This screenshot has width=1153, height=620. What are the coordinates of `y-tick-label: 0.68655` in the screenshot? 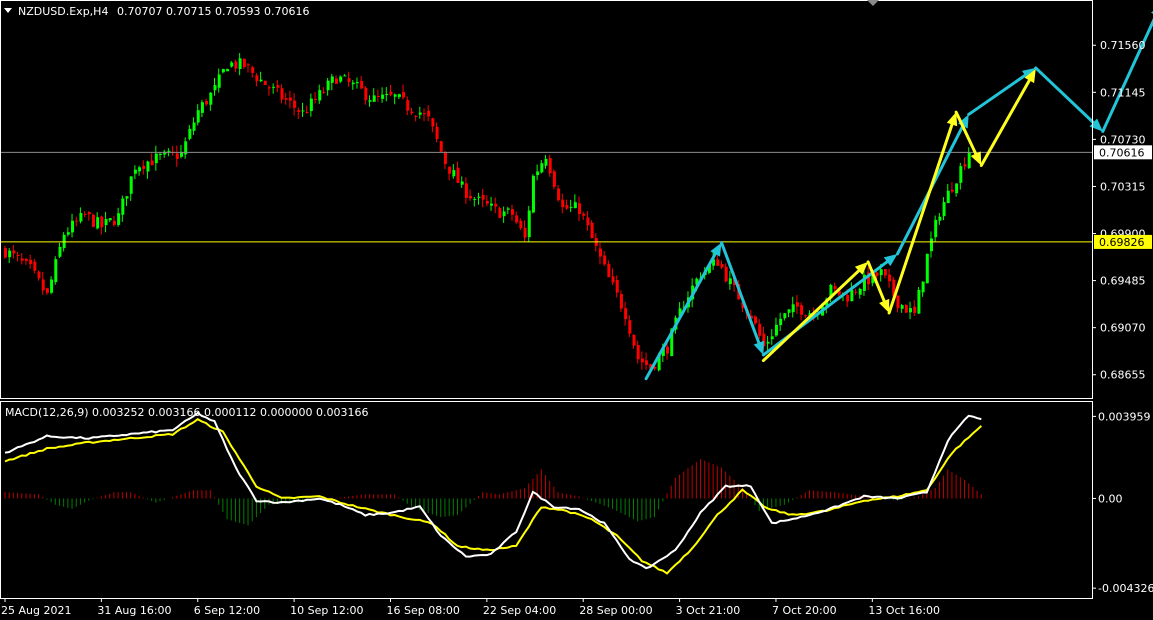 It's located at (1123, 375).